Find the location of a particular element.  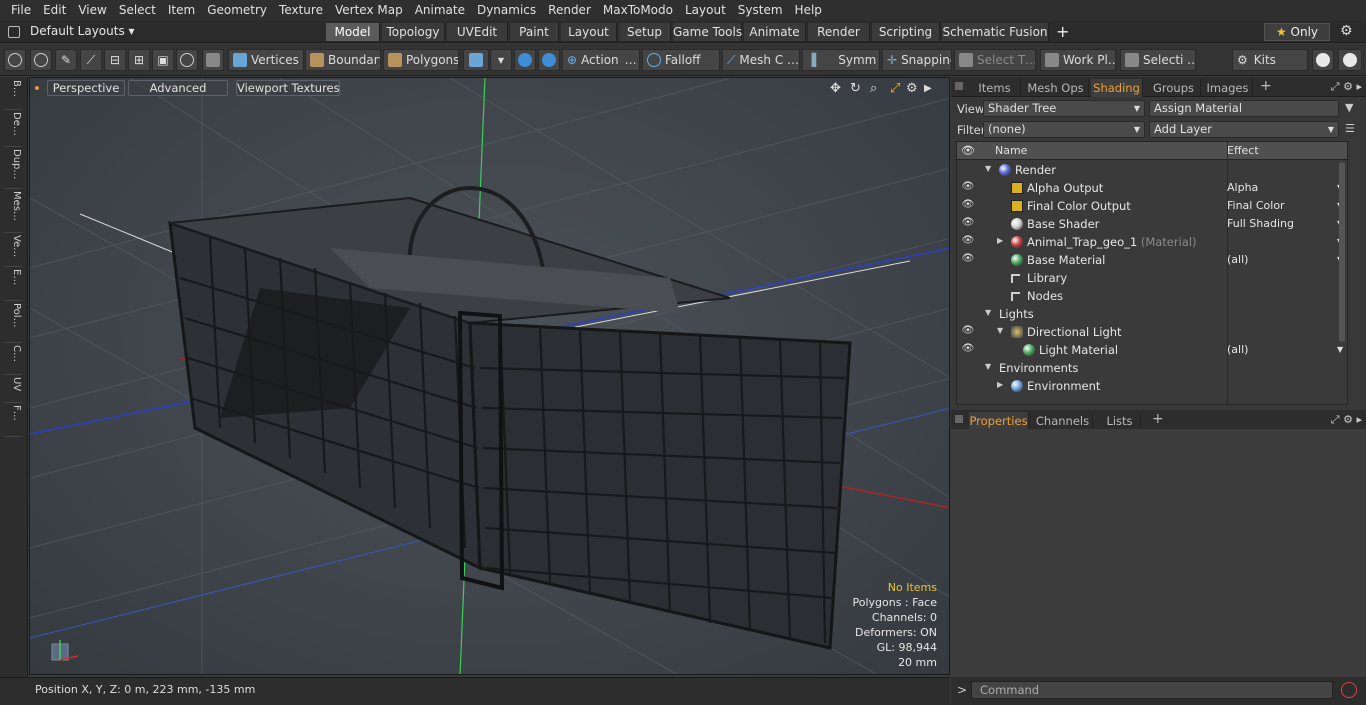

layout-tab-render: Render is located at coordinates (839, 32).